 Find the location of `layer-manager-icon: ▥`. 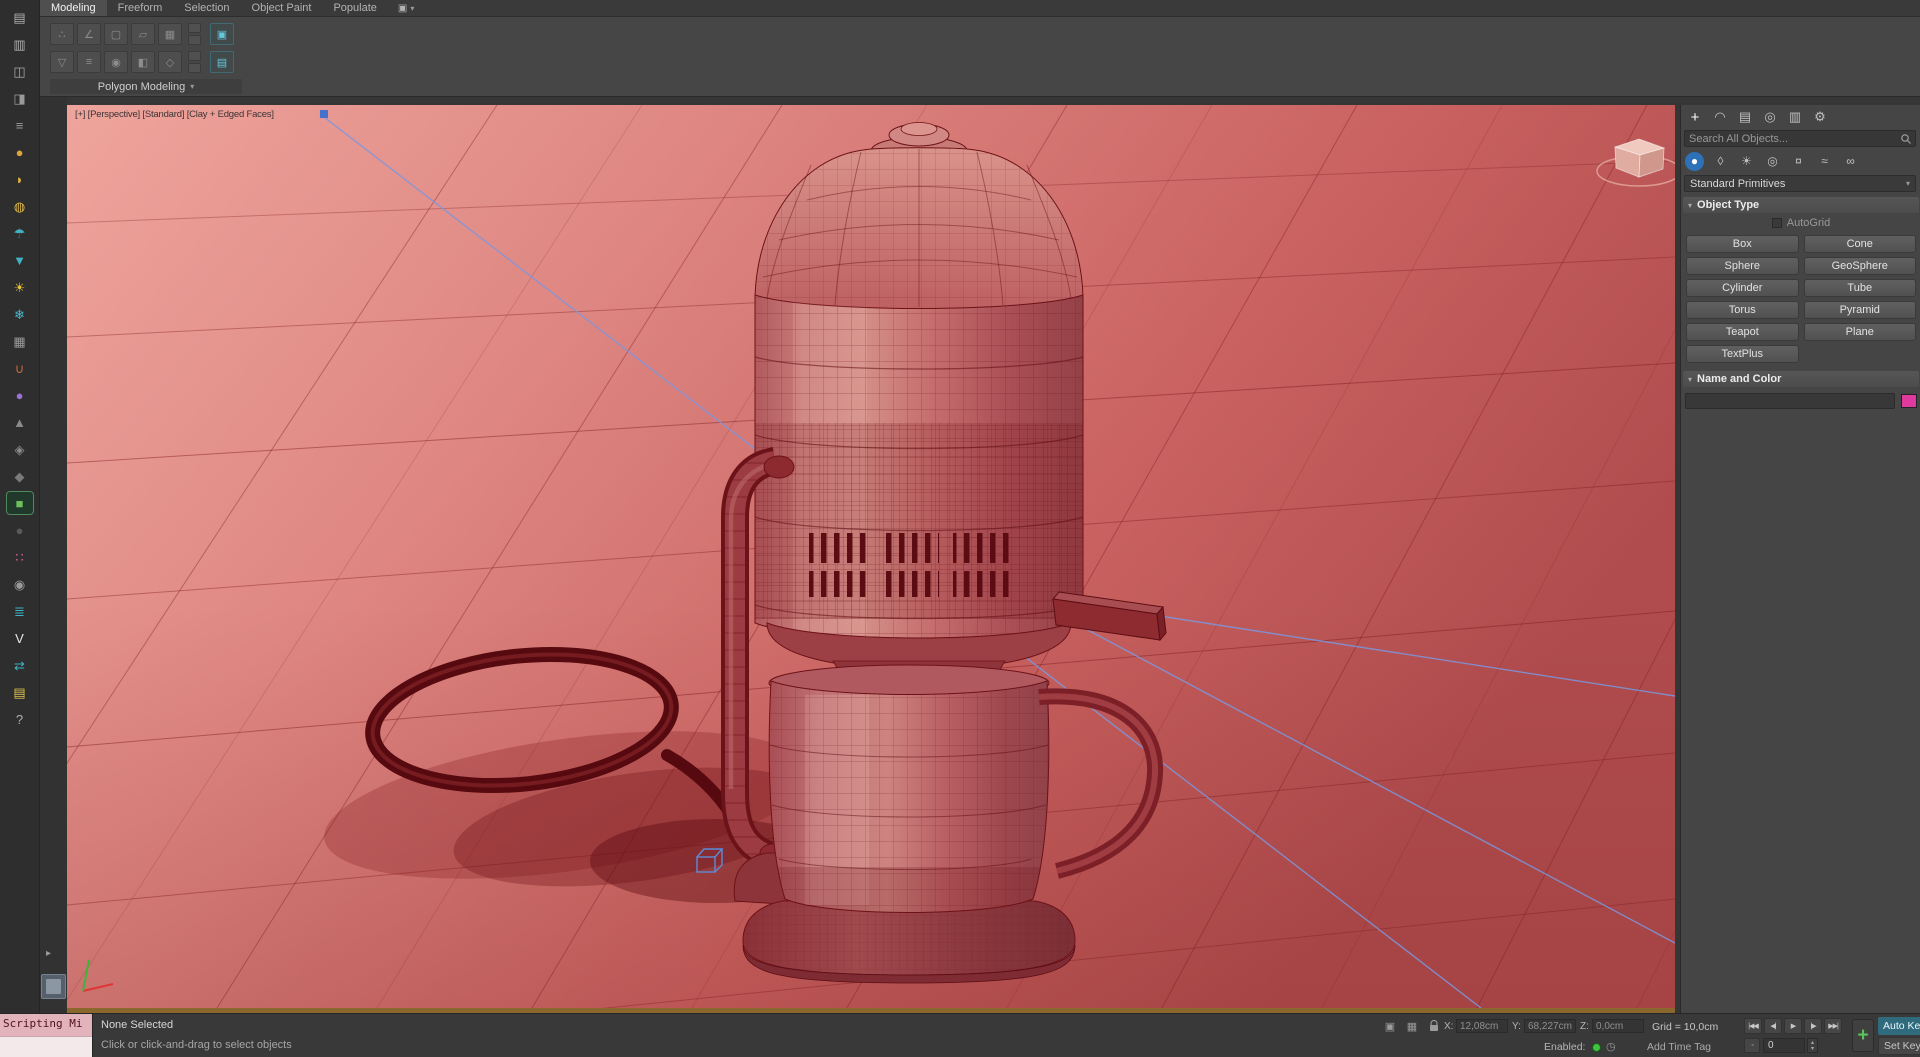

layer-manager-icon: ▥ is located at coordinates (20, 44).